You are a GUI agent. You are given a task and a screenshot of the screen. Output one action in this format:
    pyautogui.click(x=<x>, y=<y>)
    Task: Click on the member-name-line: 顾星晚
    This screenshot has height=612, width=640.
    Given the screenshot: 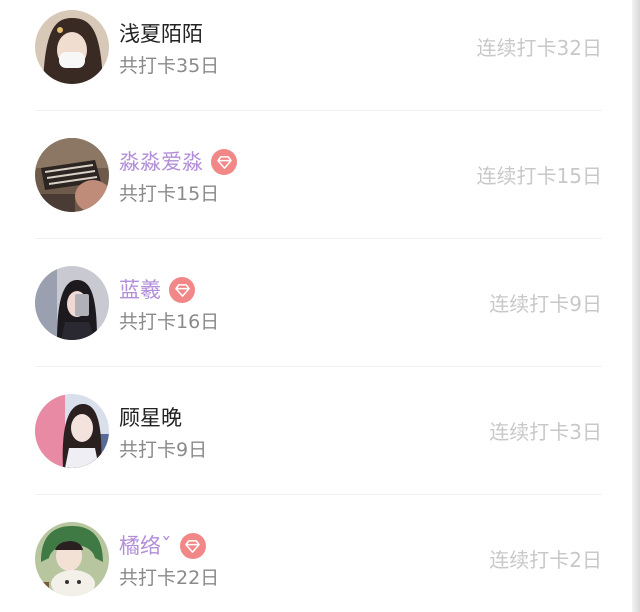 What is the action you would take?
    pyautogui.click(x=150, y=418)
    